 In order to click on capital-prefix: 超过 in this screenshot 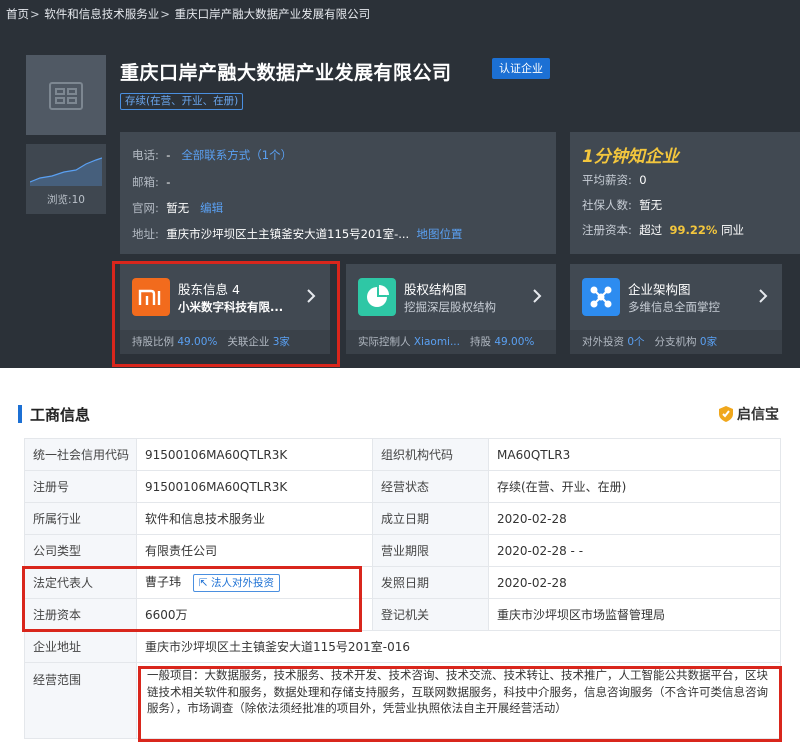, I will do `click(651, 230)`.